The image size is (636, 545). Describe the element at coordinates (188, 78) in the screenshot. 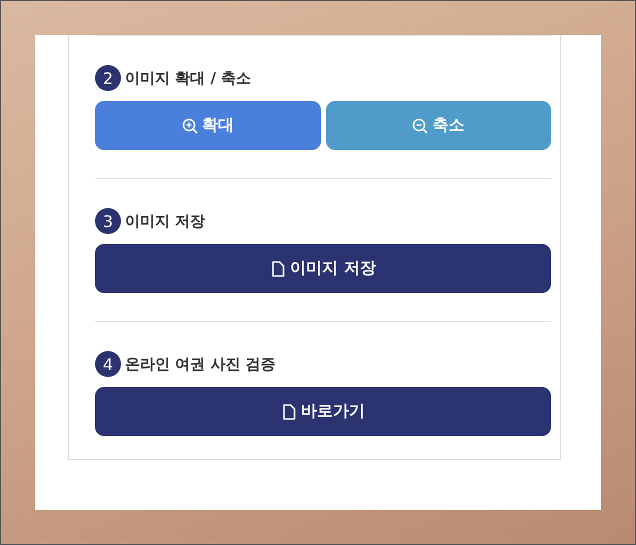

I see `section-title: 이미지 확대 / 축소` at that location.